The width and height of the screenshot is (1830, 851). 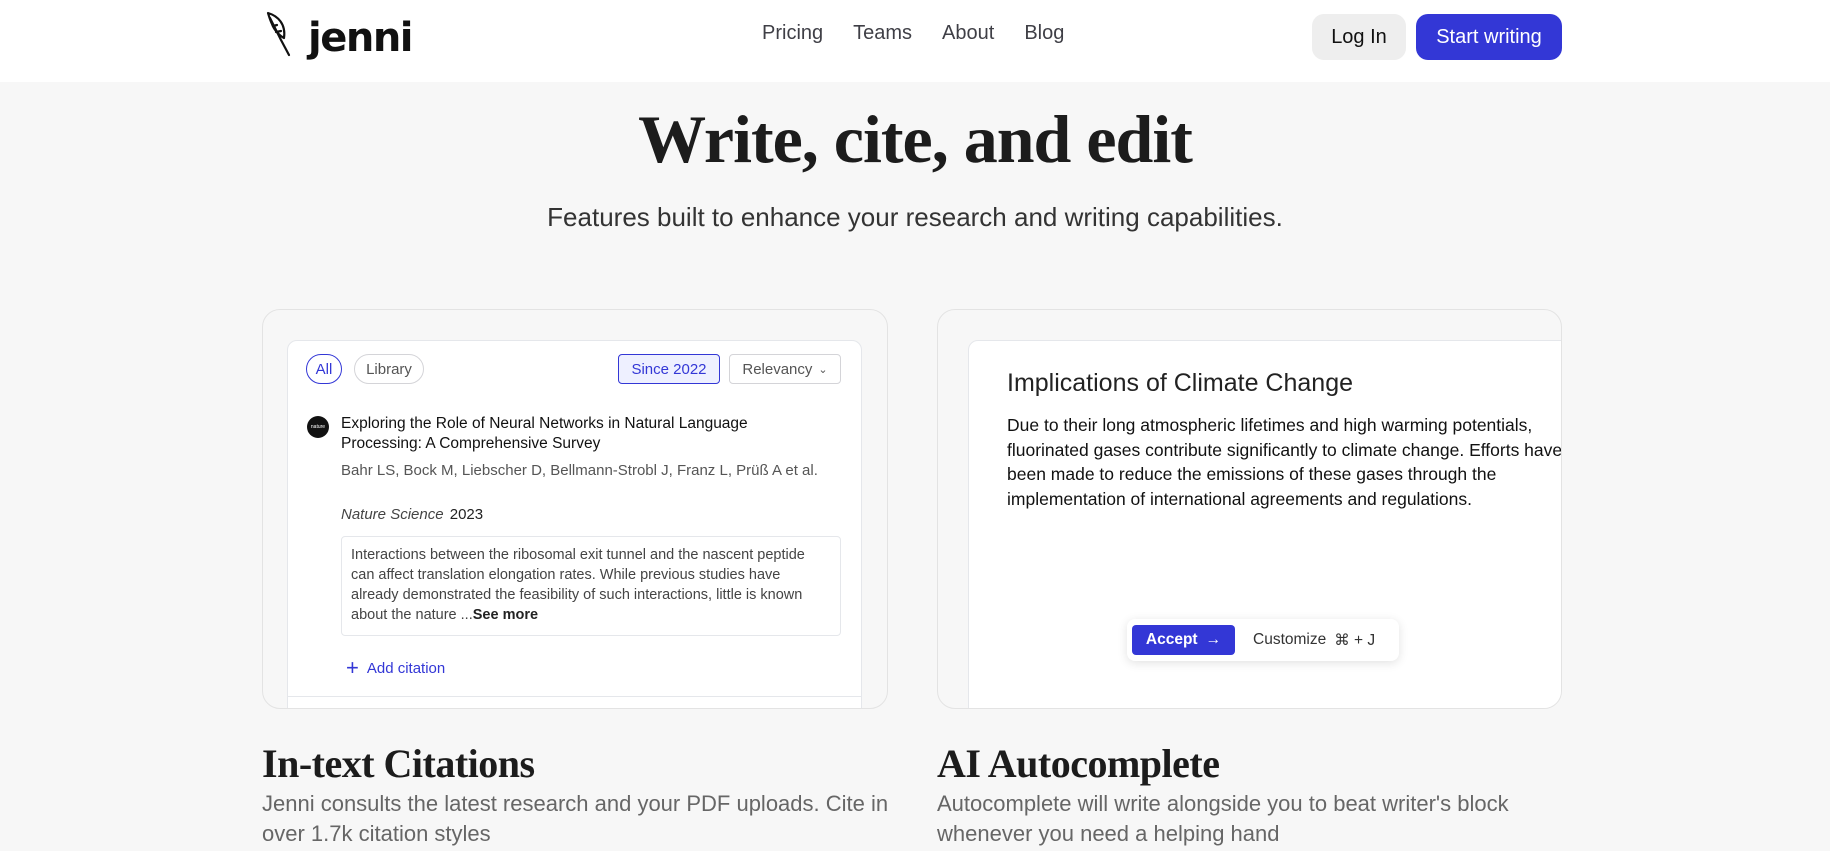 I want to click on keyboard-shortcut: ⌘ + J, so click(x=1355, y=640).